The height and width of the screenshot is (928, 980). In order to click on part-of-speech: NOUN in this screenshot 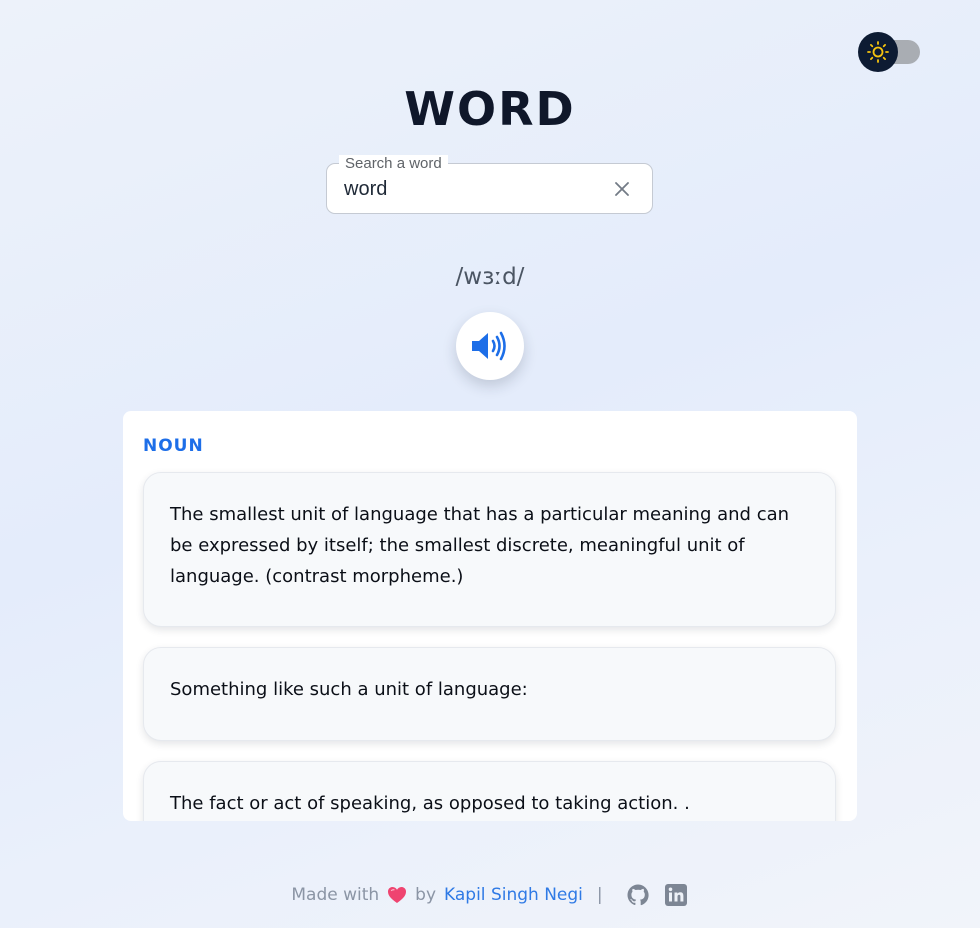, I will do `click(173, 446)`.